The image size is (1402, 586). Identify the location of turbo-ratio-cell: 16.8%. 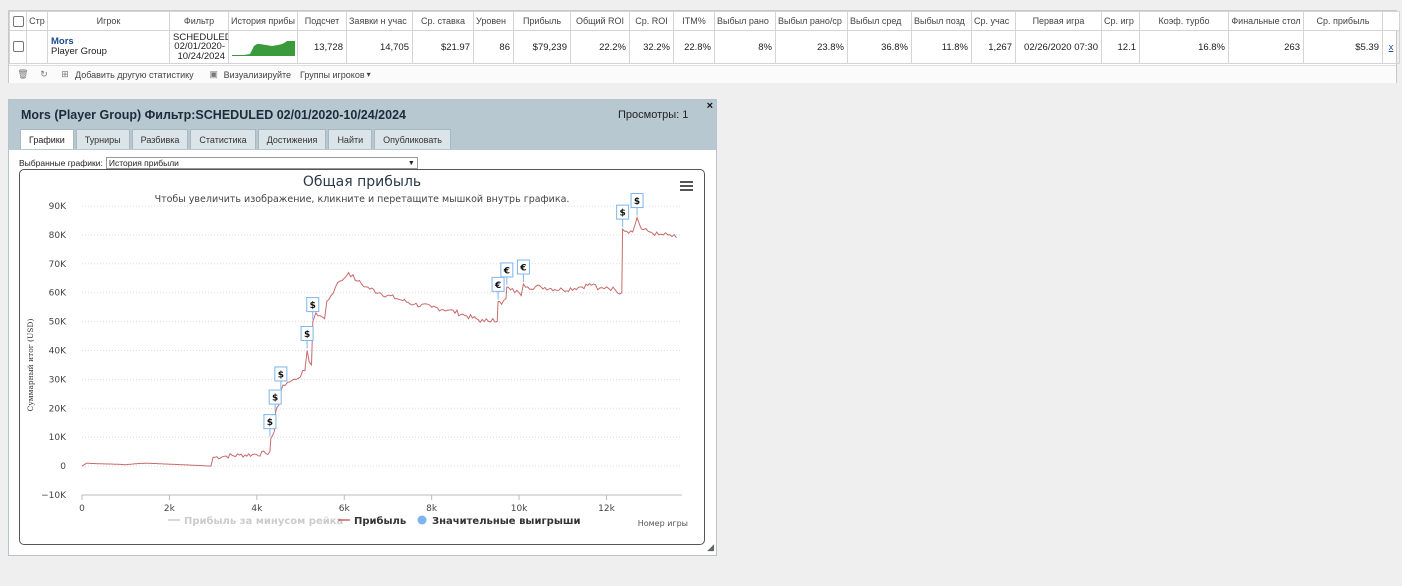
(1184, 47).